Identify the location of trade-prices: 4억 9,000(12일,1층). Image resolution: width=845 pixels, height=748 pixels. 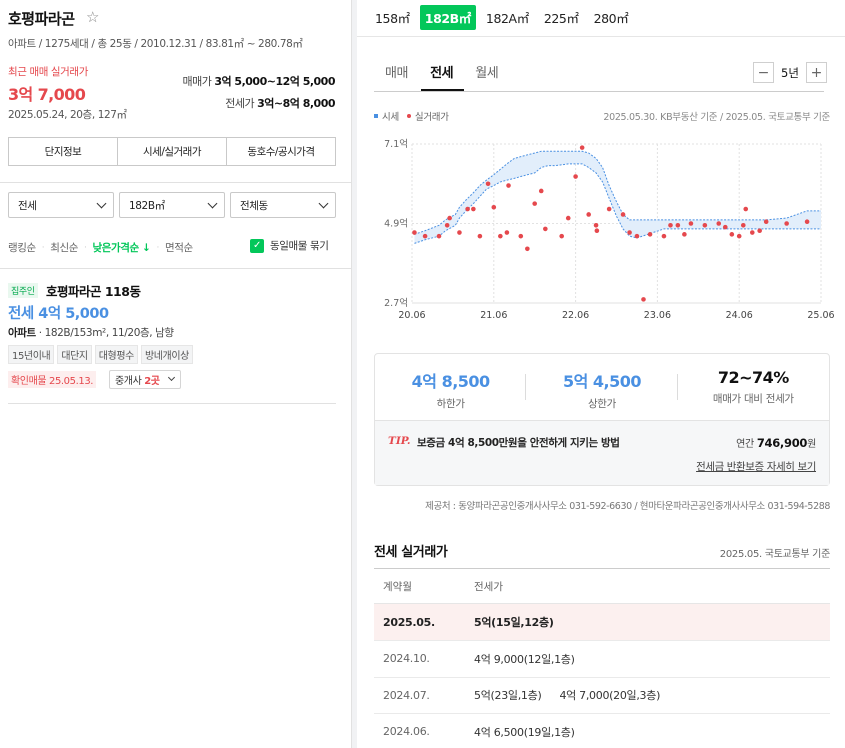
(652, 659).